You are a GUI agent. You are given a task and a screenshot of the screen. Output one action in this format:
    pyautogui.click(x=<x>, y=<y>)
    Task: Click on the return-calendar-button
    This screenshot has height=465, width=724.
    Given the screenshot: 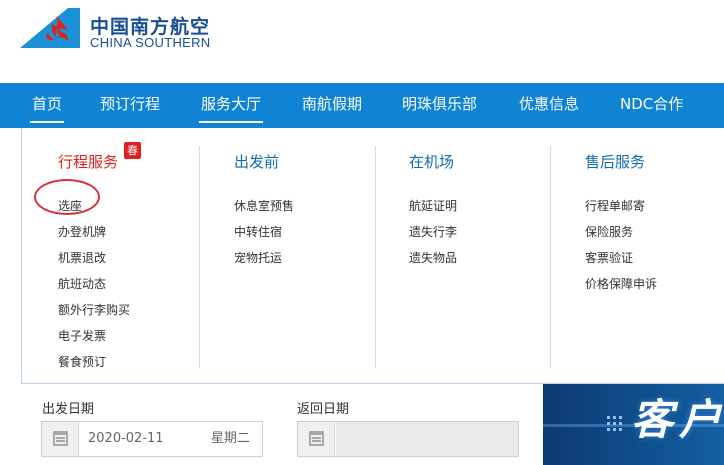 What is the action you would take?
    pyautogui.click(x=316, y=439)
    